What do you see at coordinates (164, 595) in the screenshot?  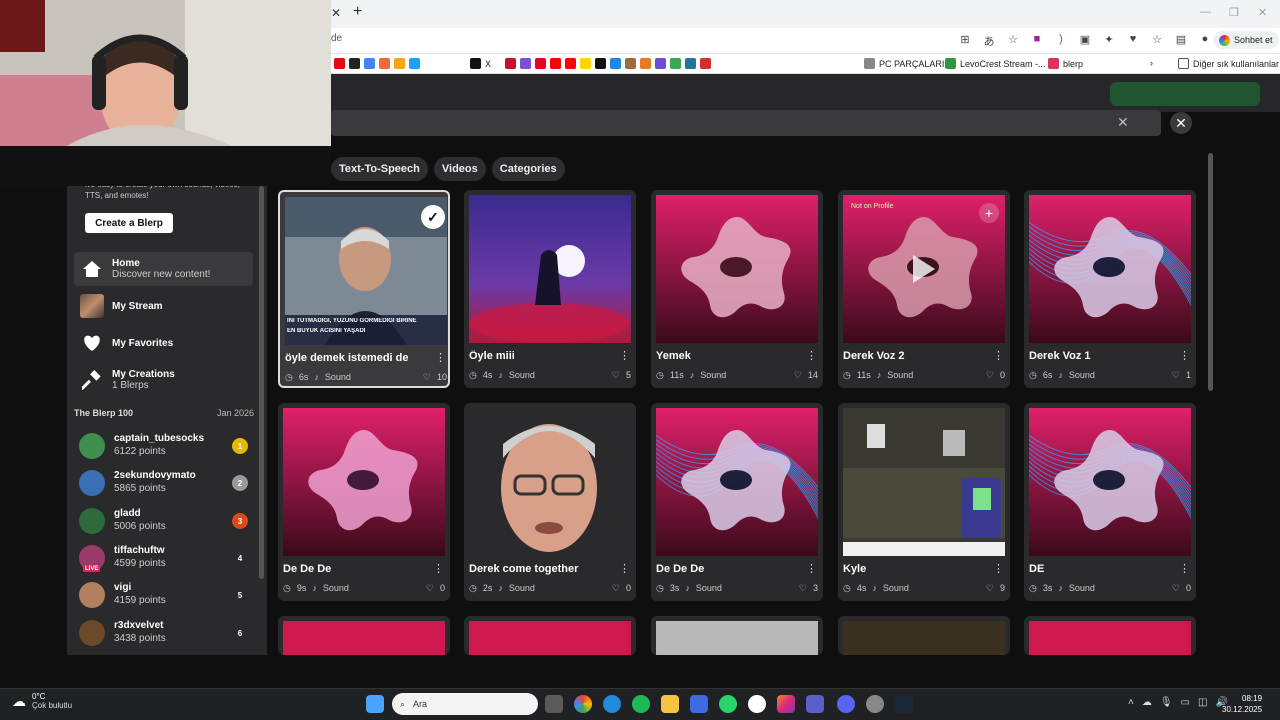 I see `leaderboard-row: vigi 4159 points 5` at bounding box center [164, 595].